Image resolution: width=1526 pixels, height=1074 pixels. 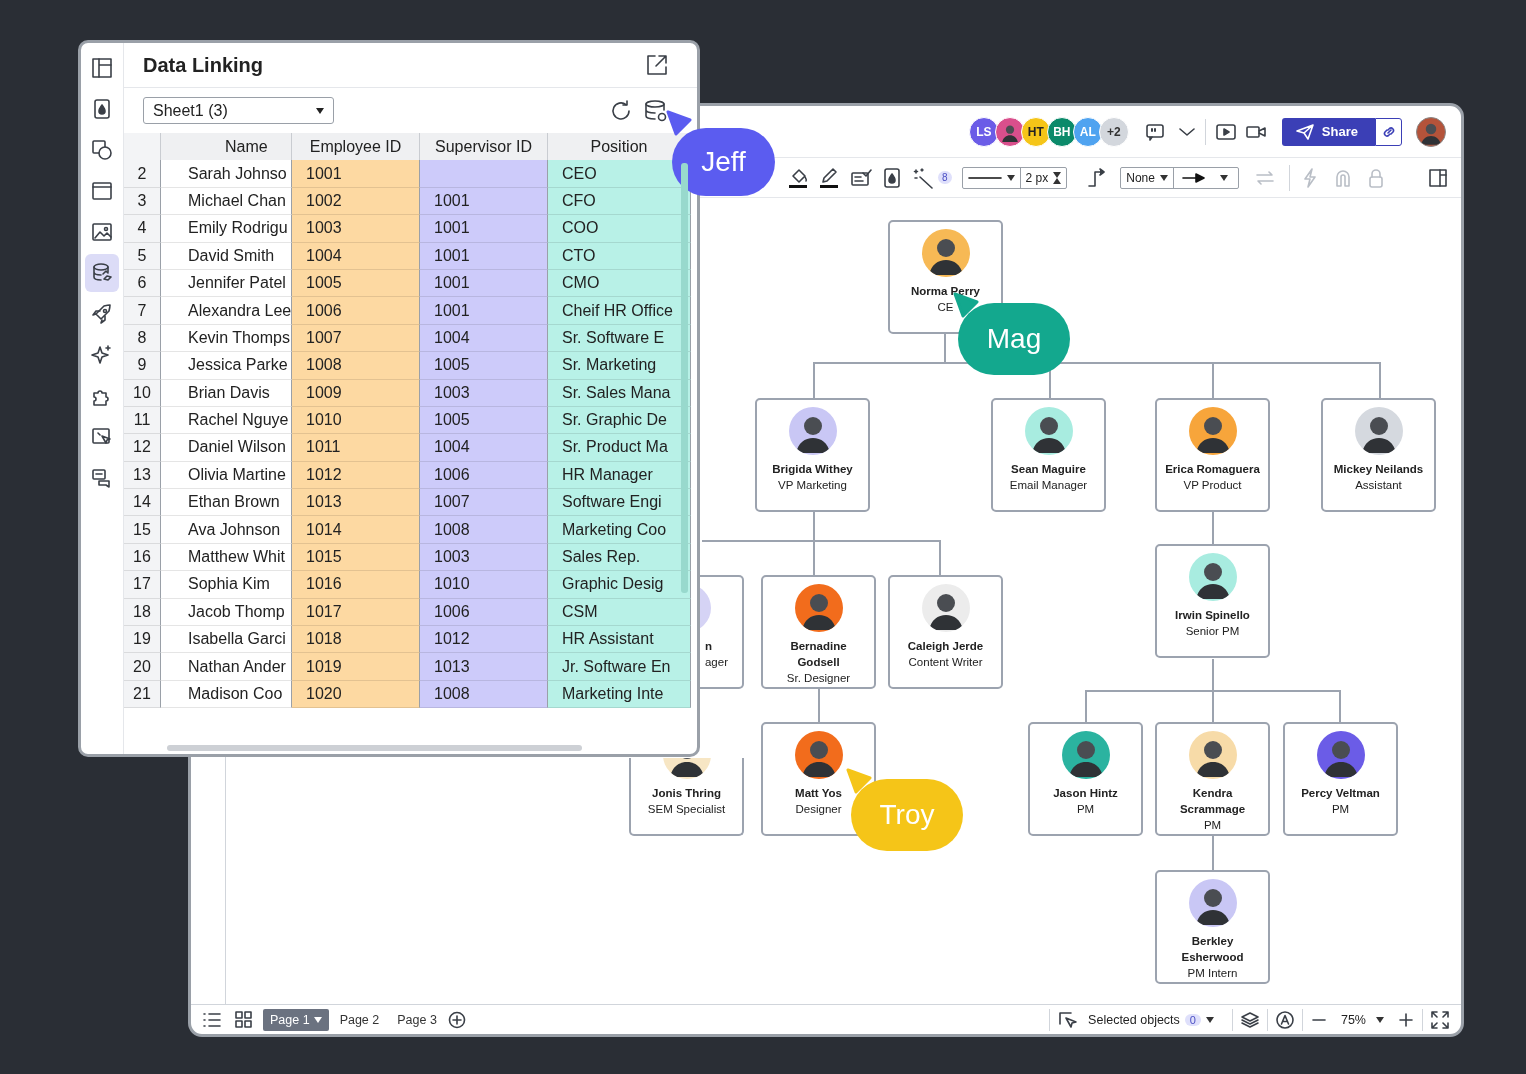 I want to click on present-icon, so click(x=1225, y=131).